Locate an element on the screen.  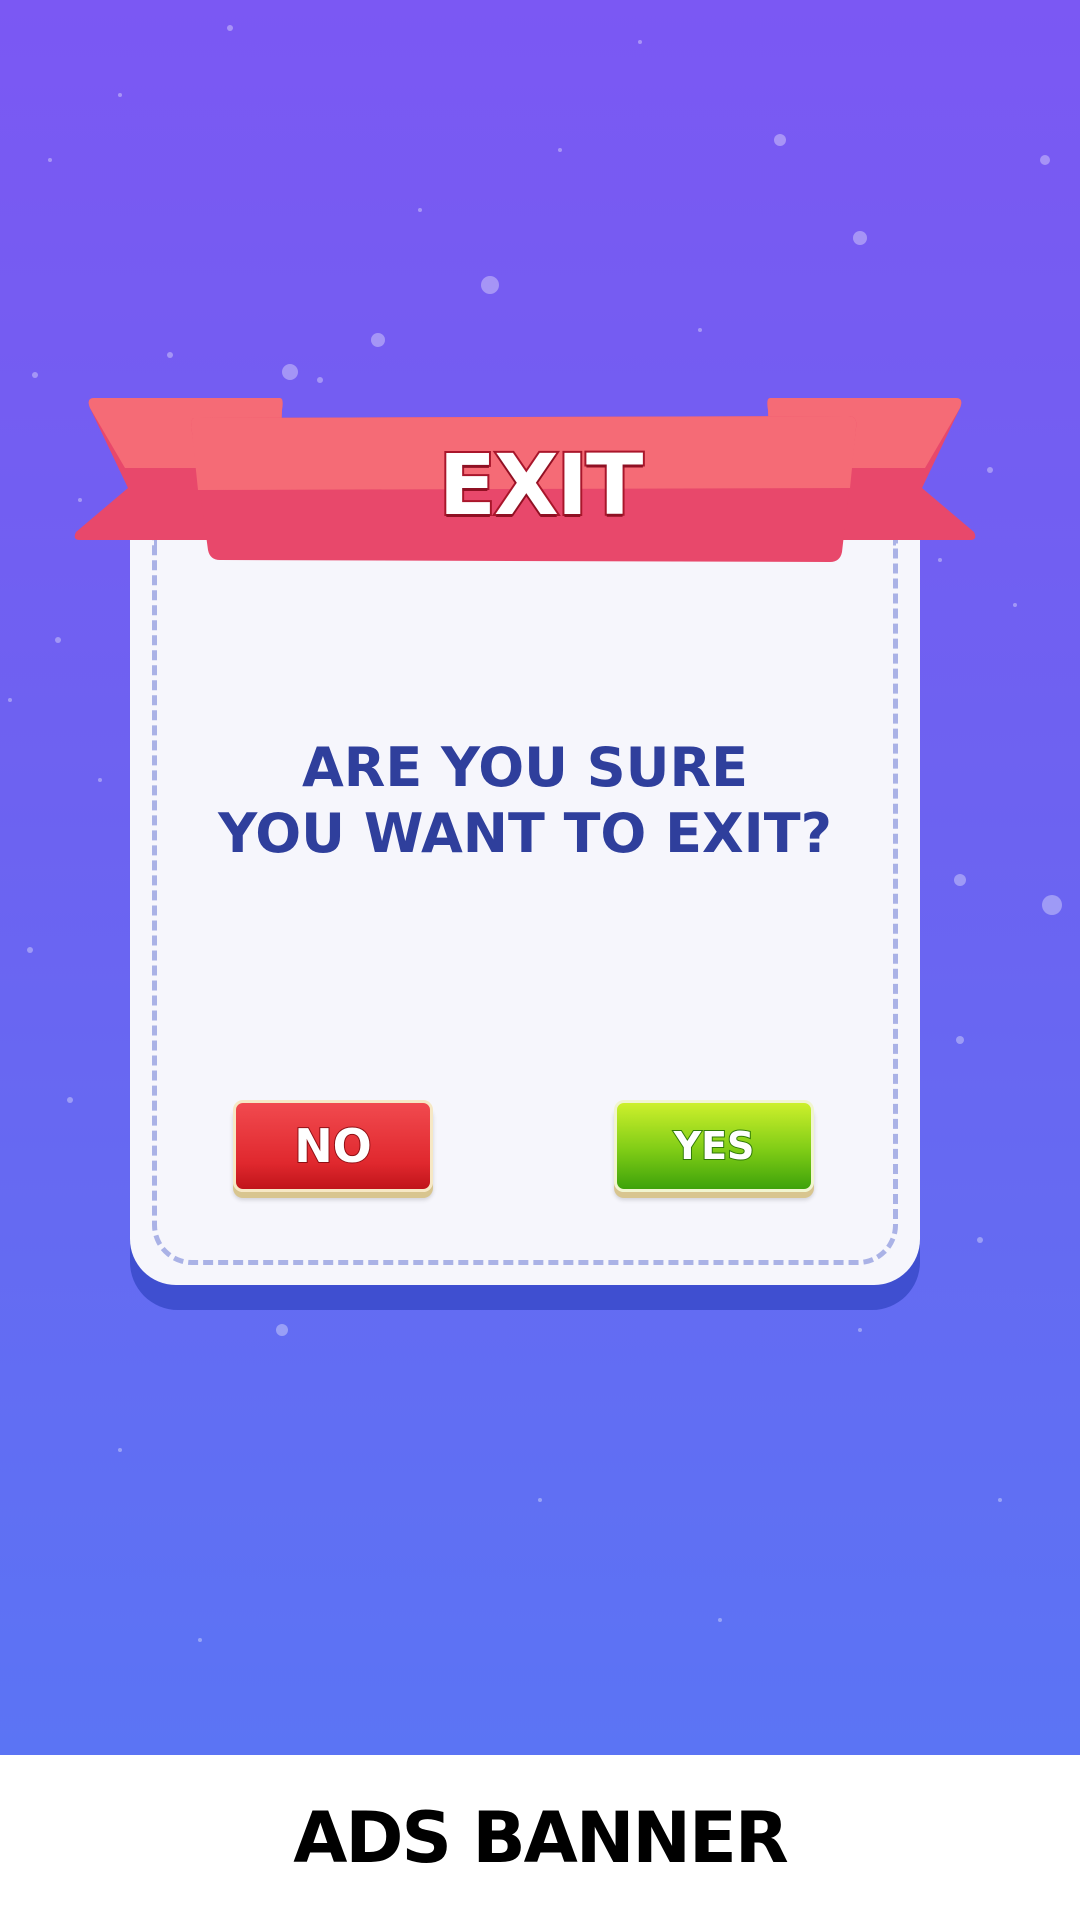
exit-confirmation-question: ARE YOU SURE YOU WANT TO EXIT? is located at coordinates (525, 801).